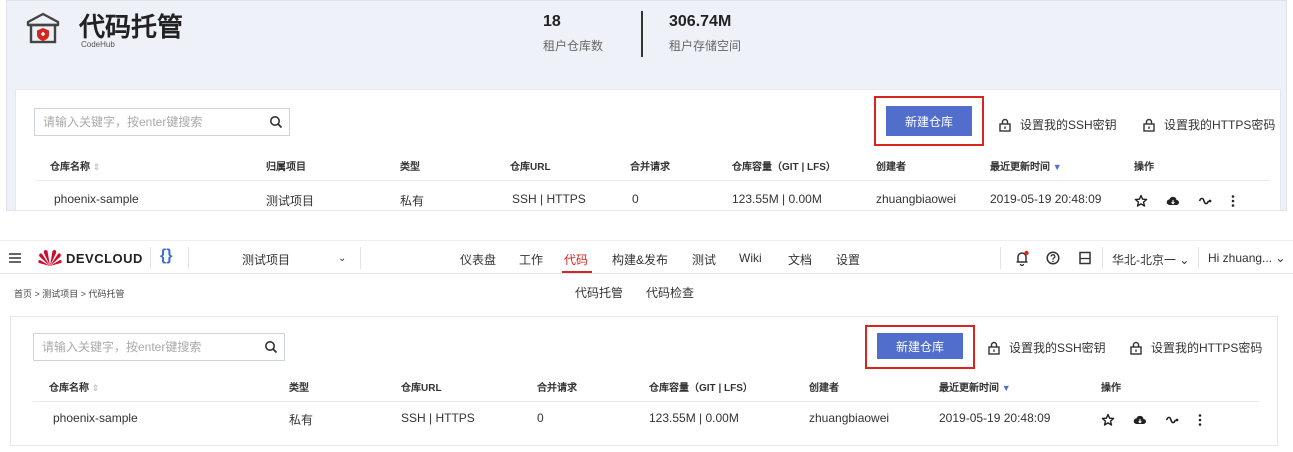 The image size is (1293, 452). I want to click on active-tab-indicator, so click(577, 272).